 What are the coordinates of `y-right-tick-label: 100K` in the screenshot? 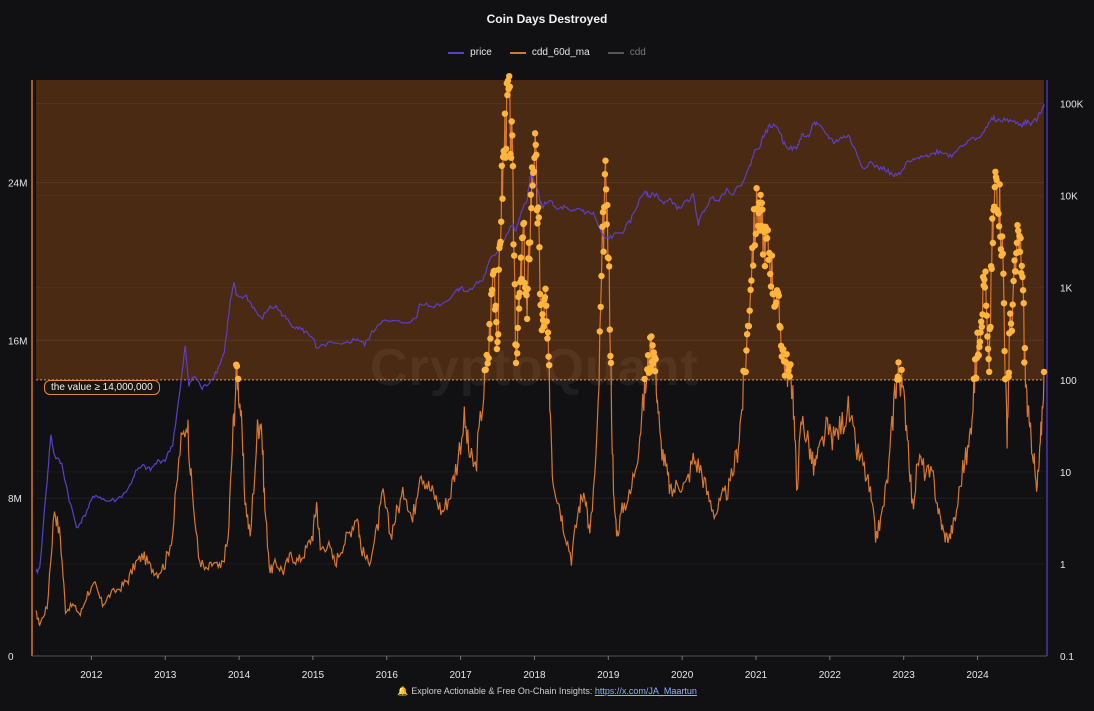 It's located at (1072, 105).